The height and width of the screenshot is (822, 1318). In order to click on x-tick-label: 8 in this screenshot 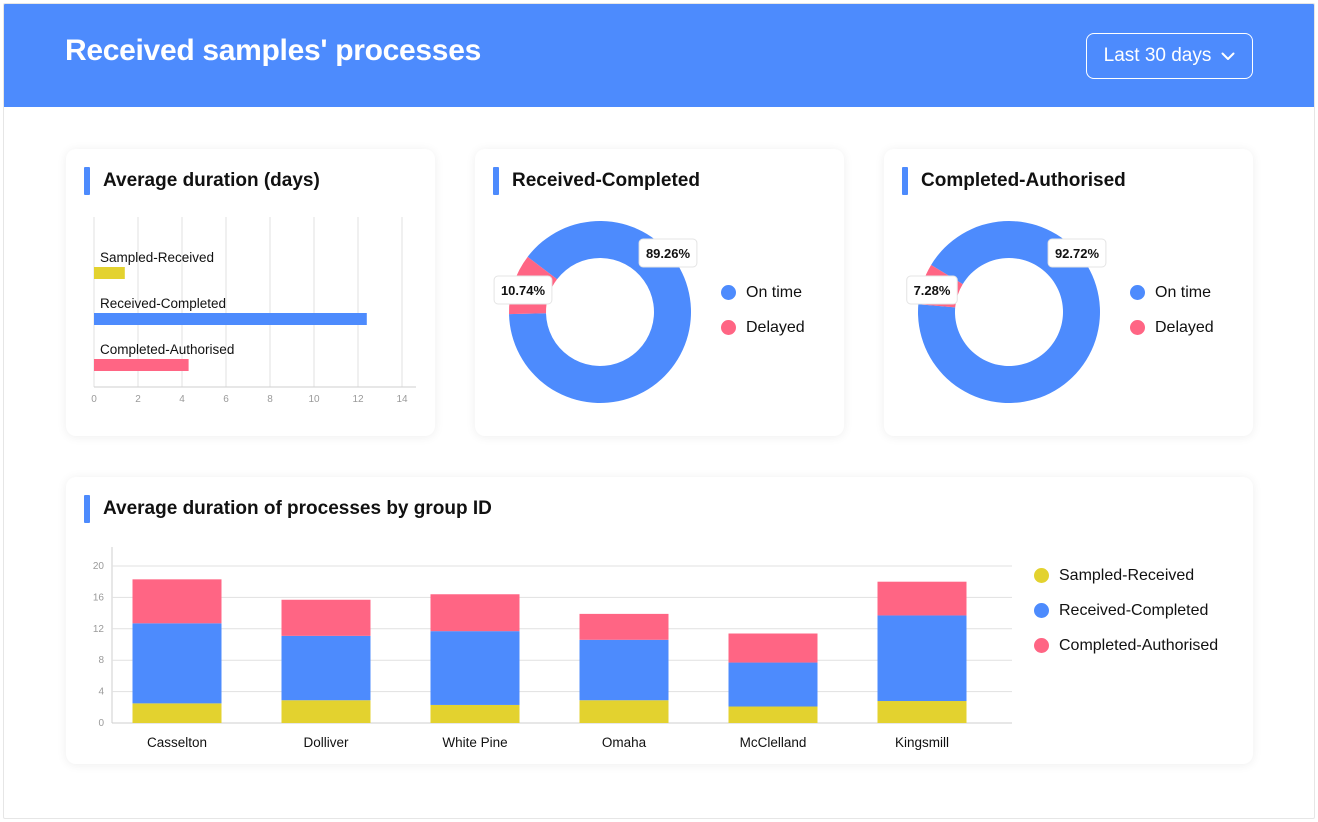, I will do `click(270, 399)`.